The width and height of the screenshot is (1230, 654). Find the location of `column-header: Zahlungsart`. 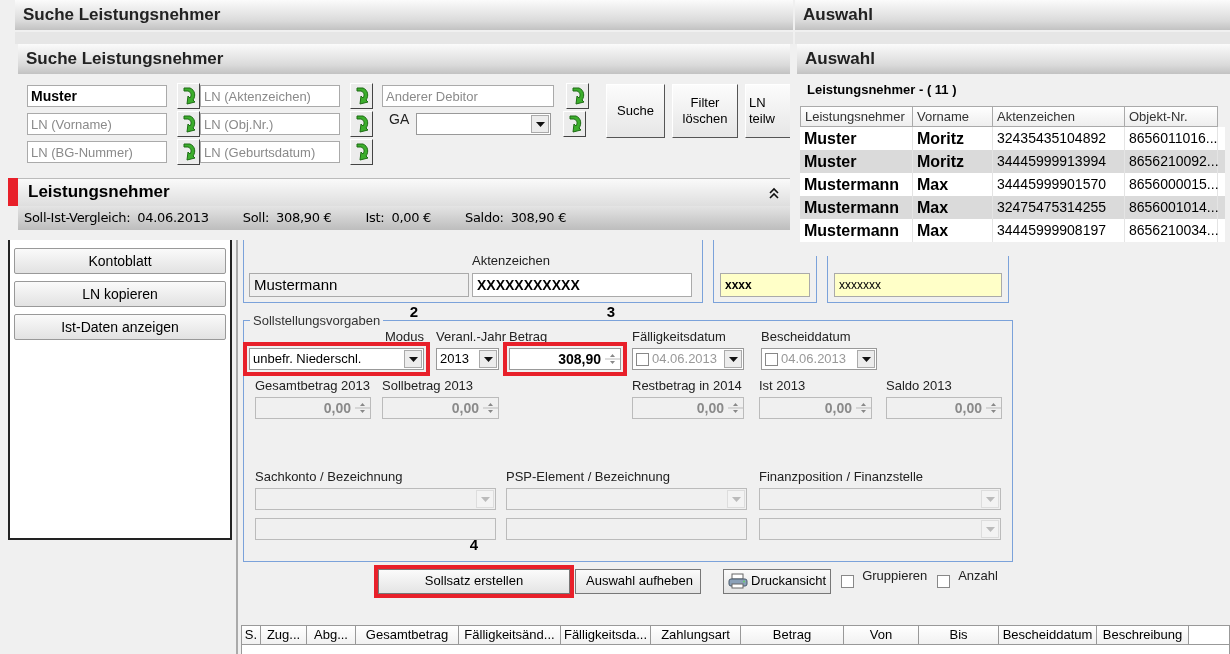

column-header: Zahlungsart is located at coordinates (696, 635).